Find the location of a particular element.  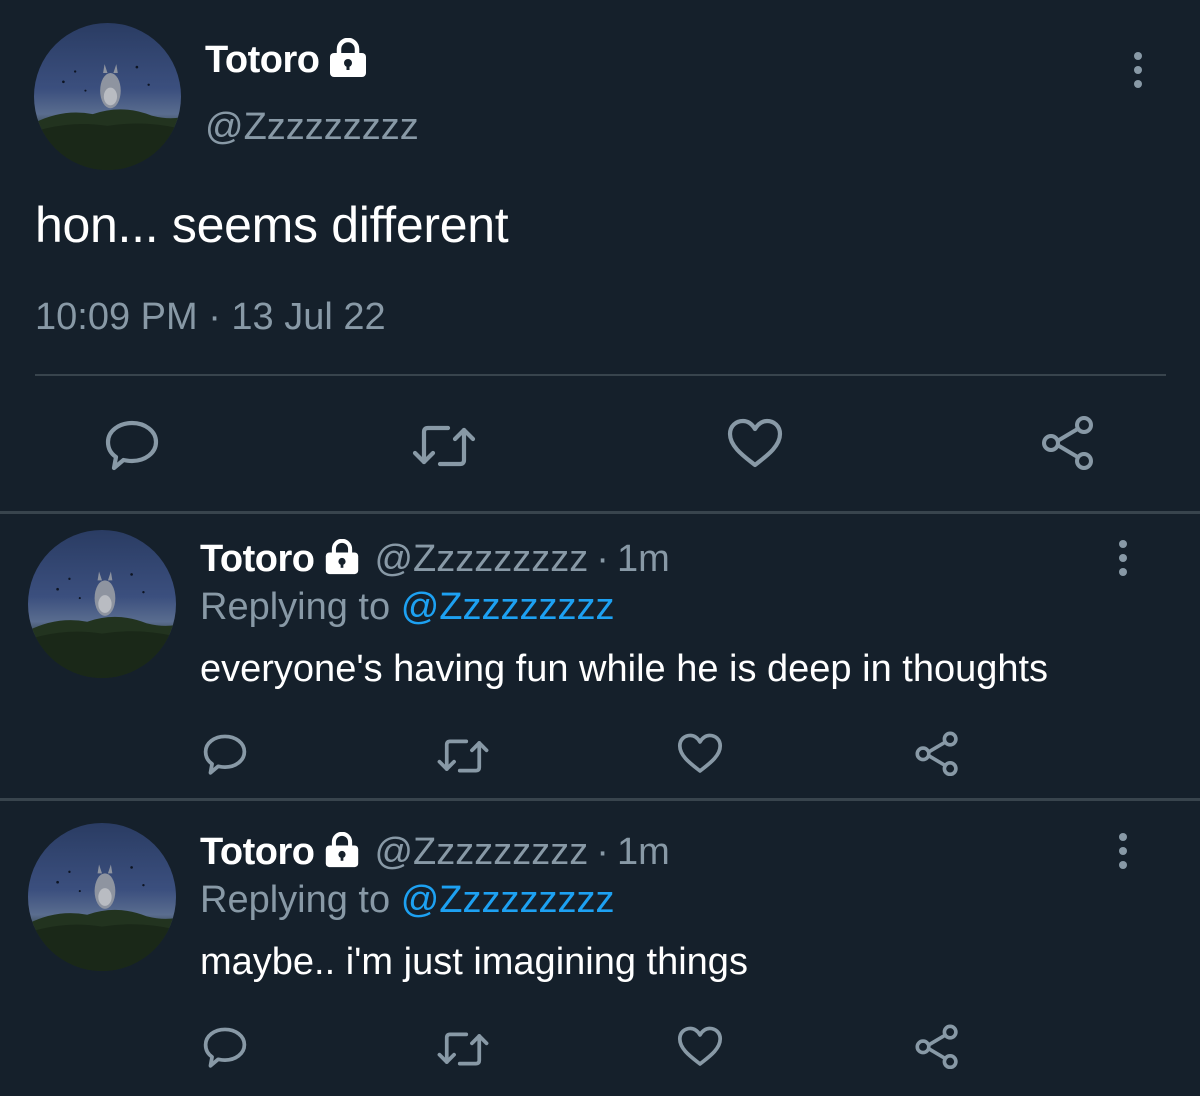

author-row: Totoro is located at coordinates (287, 60).